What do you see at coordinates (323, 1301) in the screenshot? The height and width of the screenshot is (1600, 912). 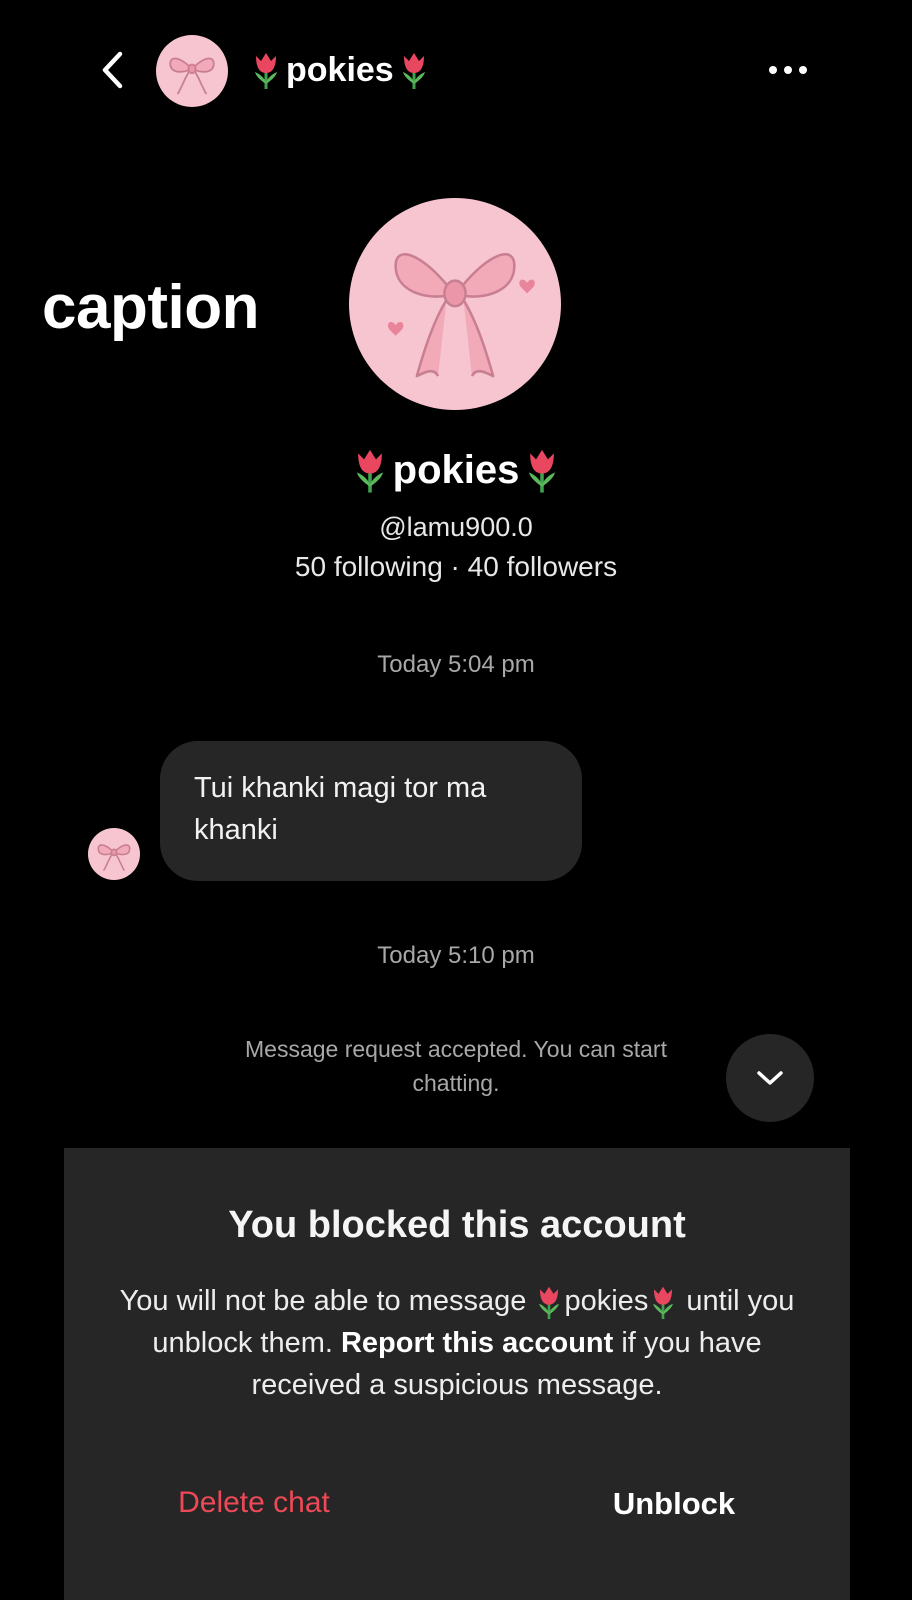 I see `blocked-body-prefix: You will not be able to message` at bounding box center [323, 1301].